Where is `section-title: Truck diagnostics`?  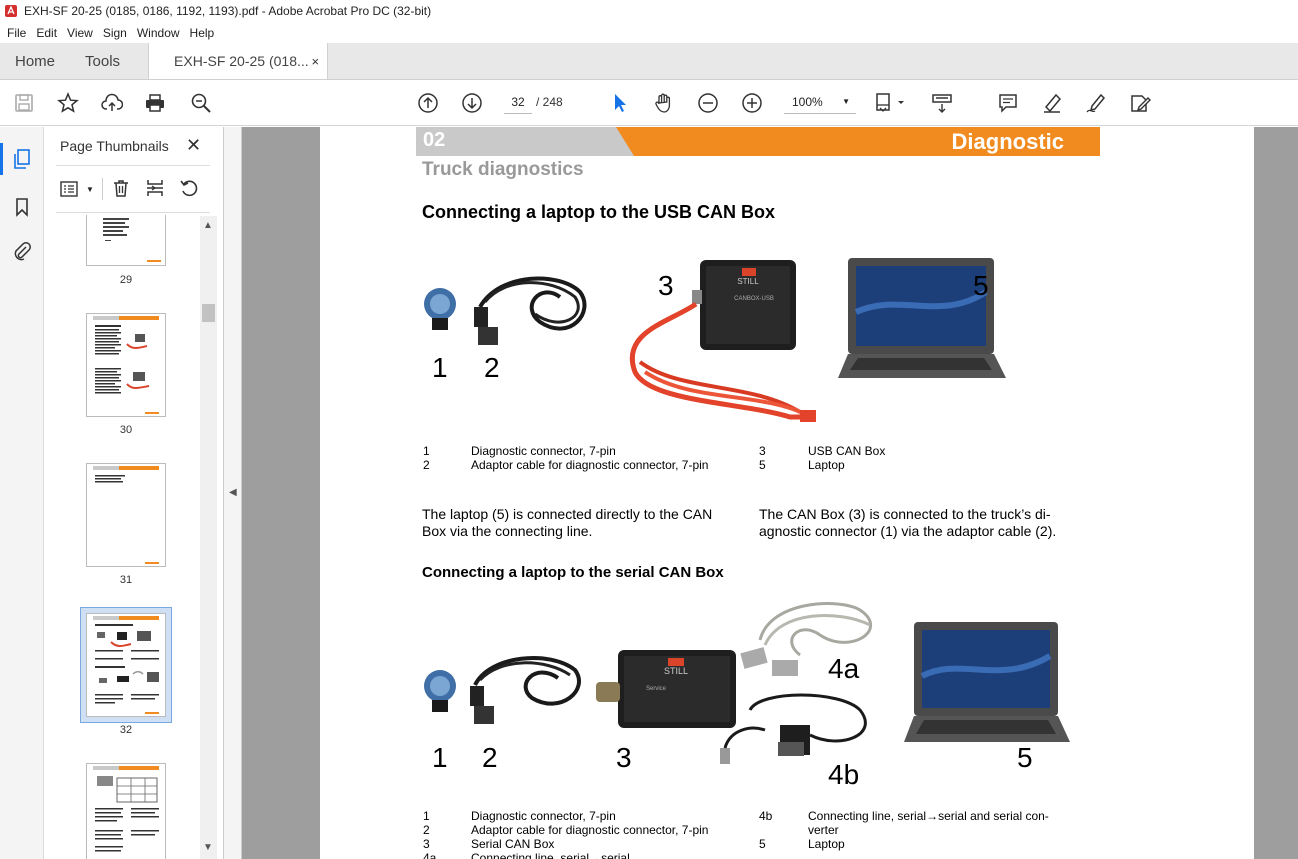
section-title: Truck diagnostics is located at coordinates (503, 169).